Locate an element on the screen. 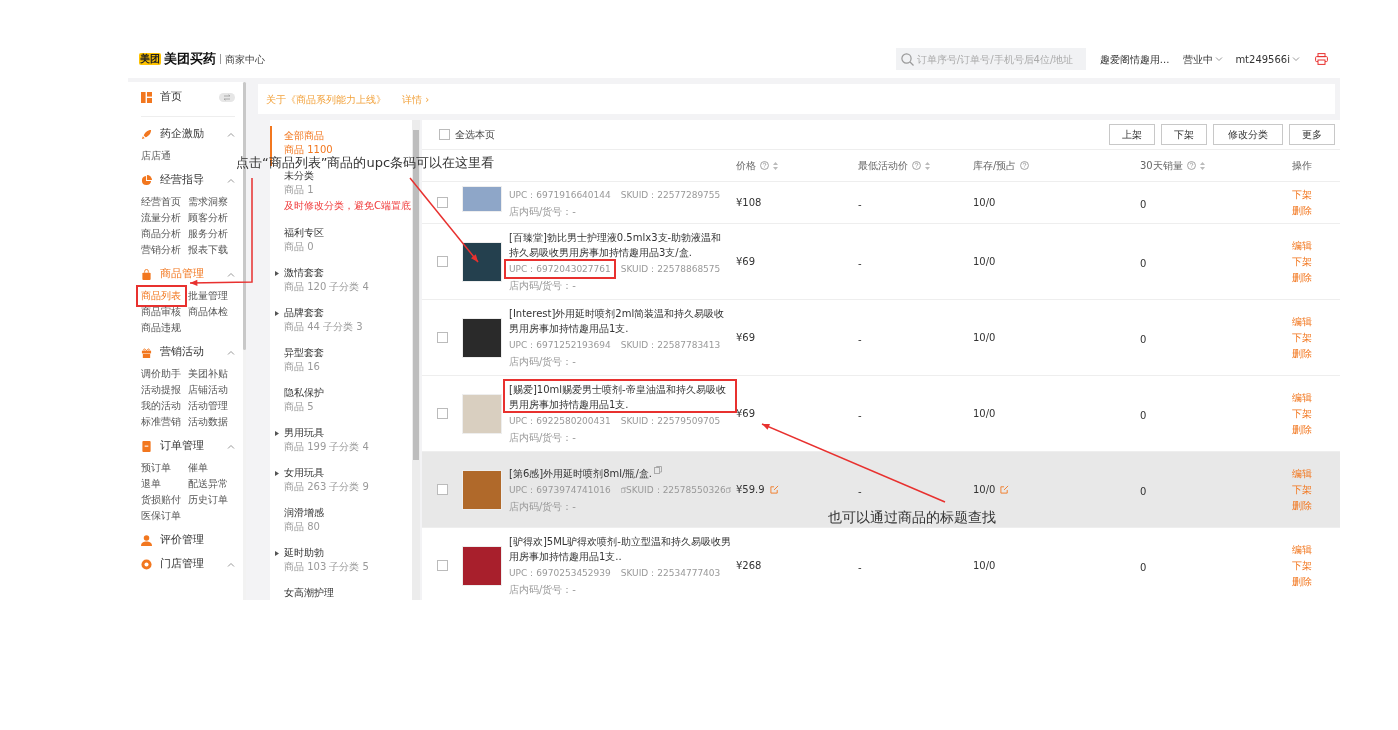 The width and height of the screenshot is (1398, 730). account-dropdown: mt249566i is located at coordinates (1262, 59).